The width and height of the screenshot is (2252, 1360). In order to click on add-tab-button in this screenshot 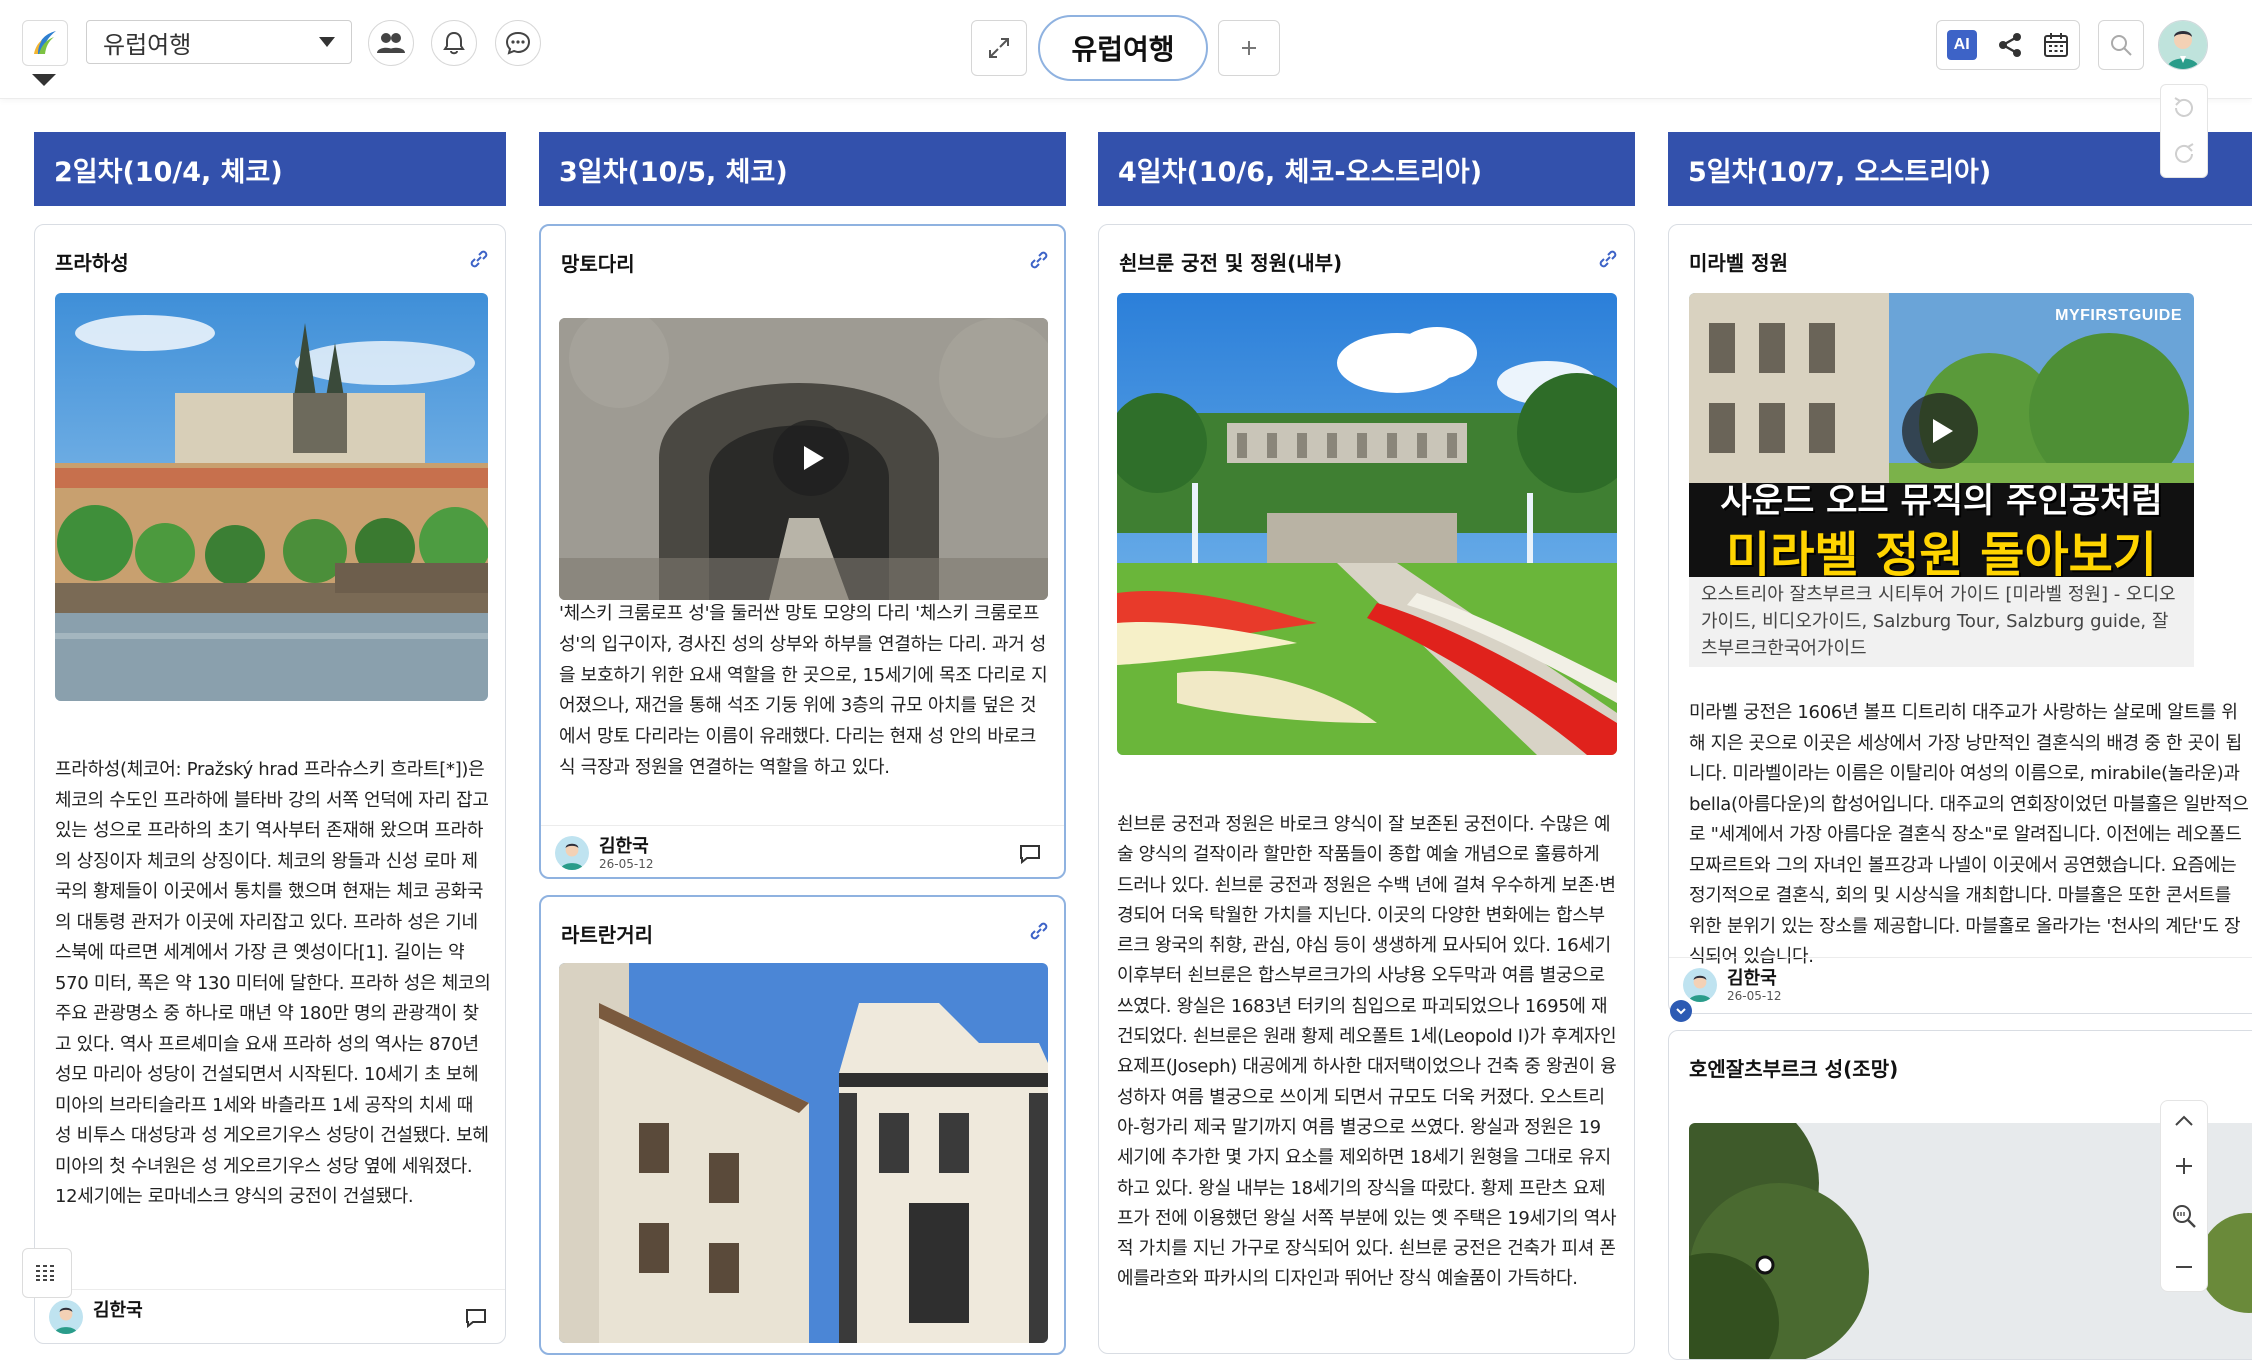, I will do `click(1249, 48)`.